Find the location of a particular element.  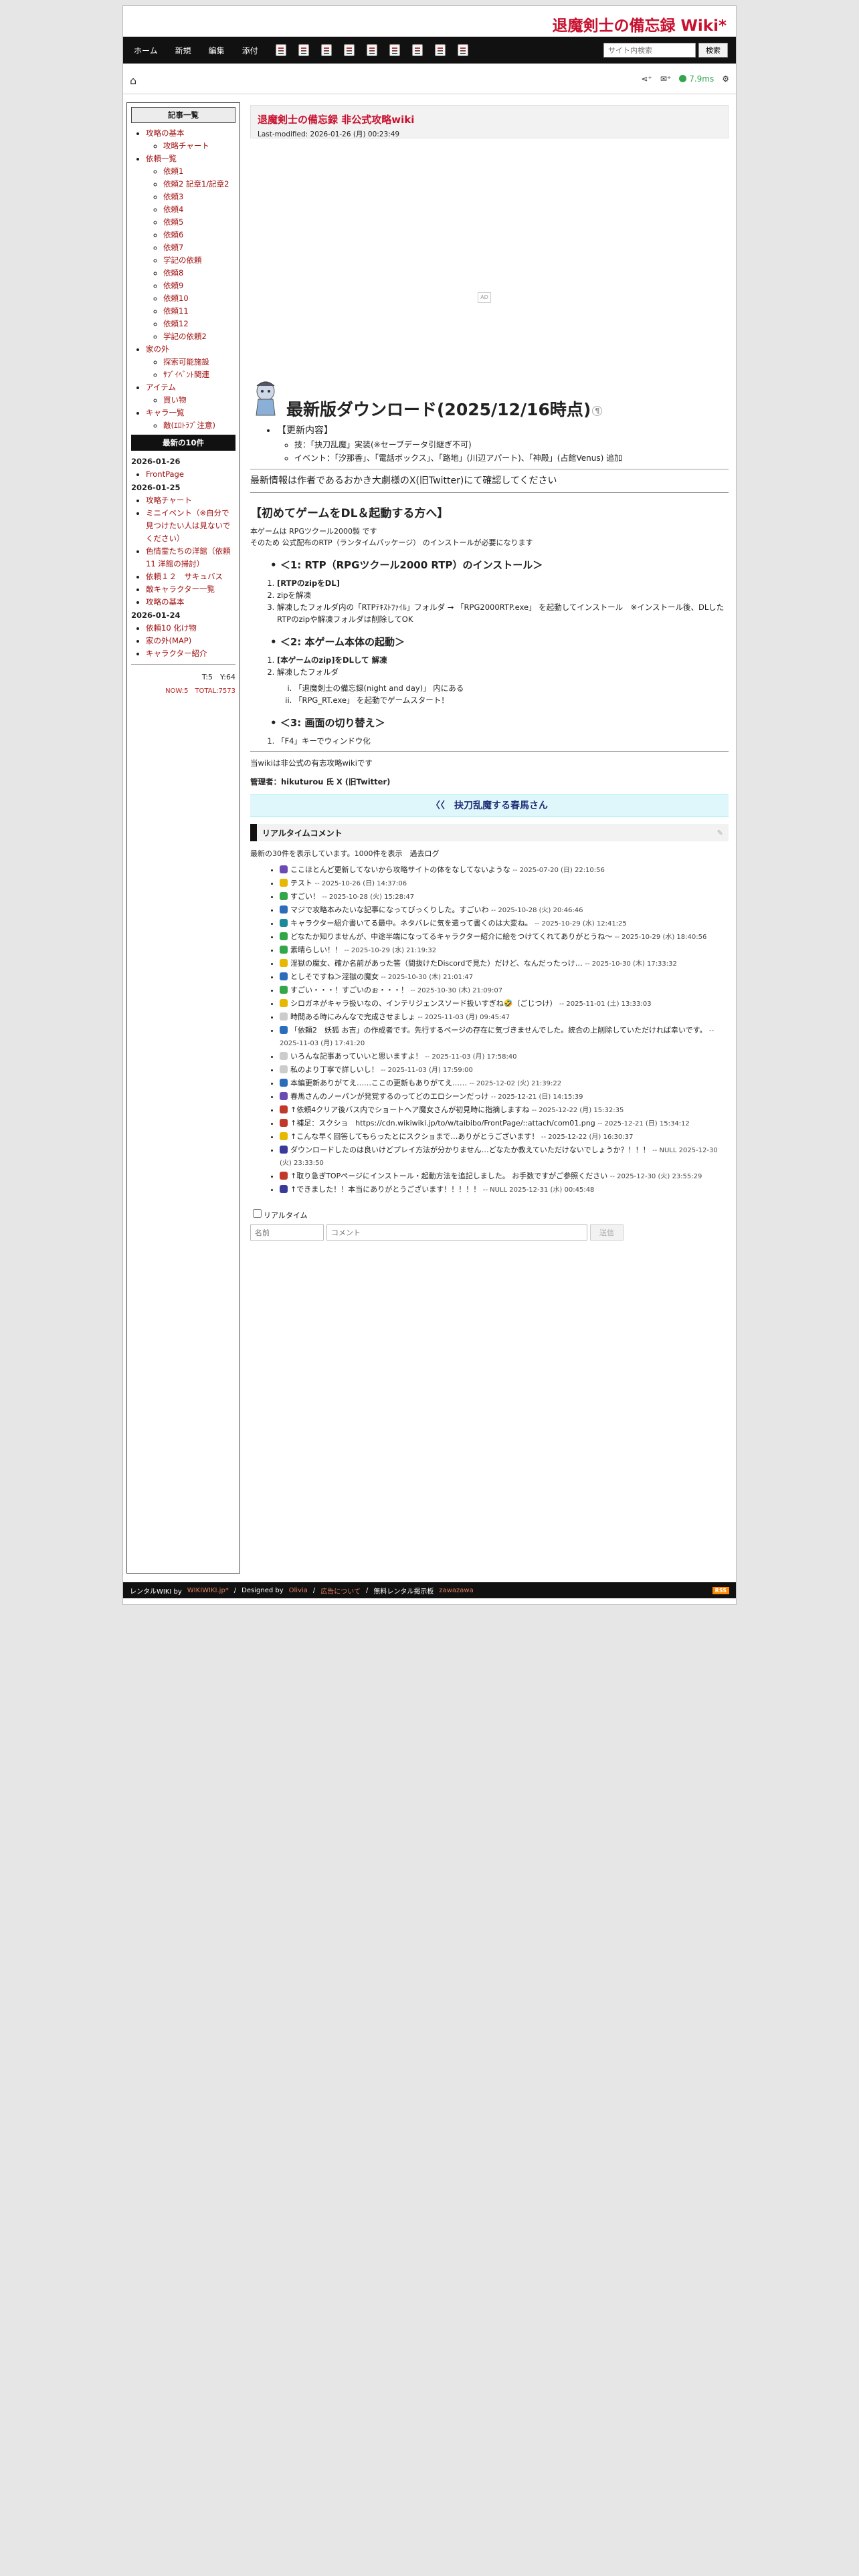

search-button: 検索 is located at coordinates (713, 50).